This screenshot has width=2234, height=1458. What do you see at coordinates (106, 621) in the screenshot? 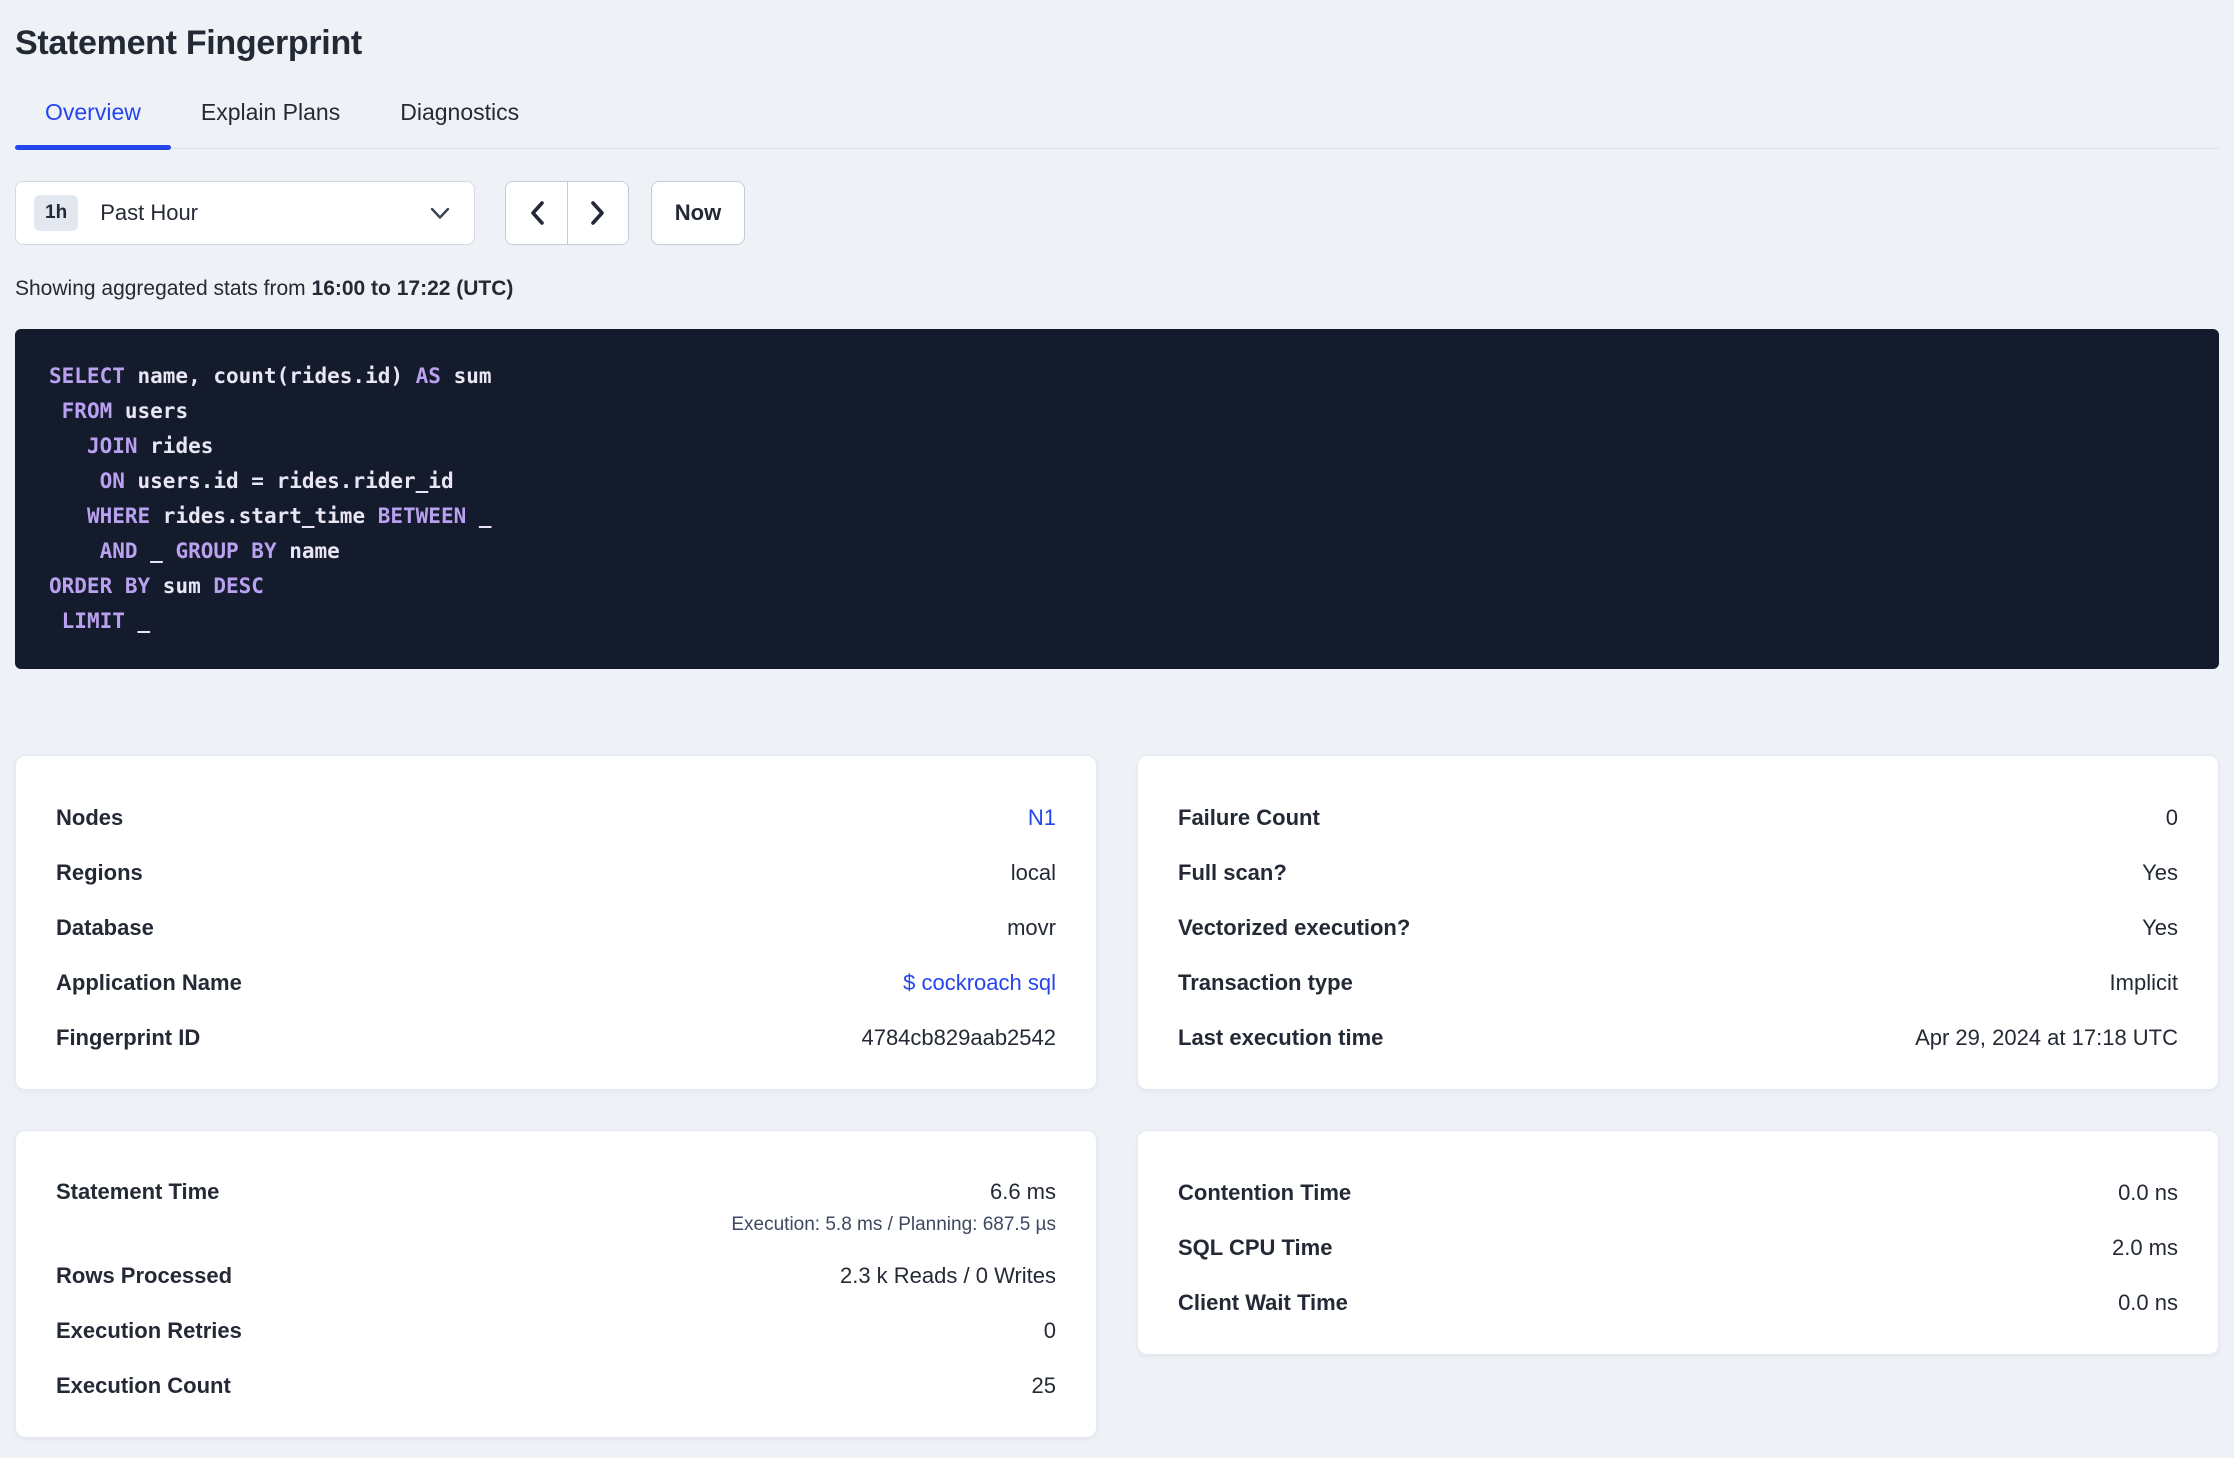
I see `sql-line: LIMIT _` at bounding box center [106, 621].